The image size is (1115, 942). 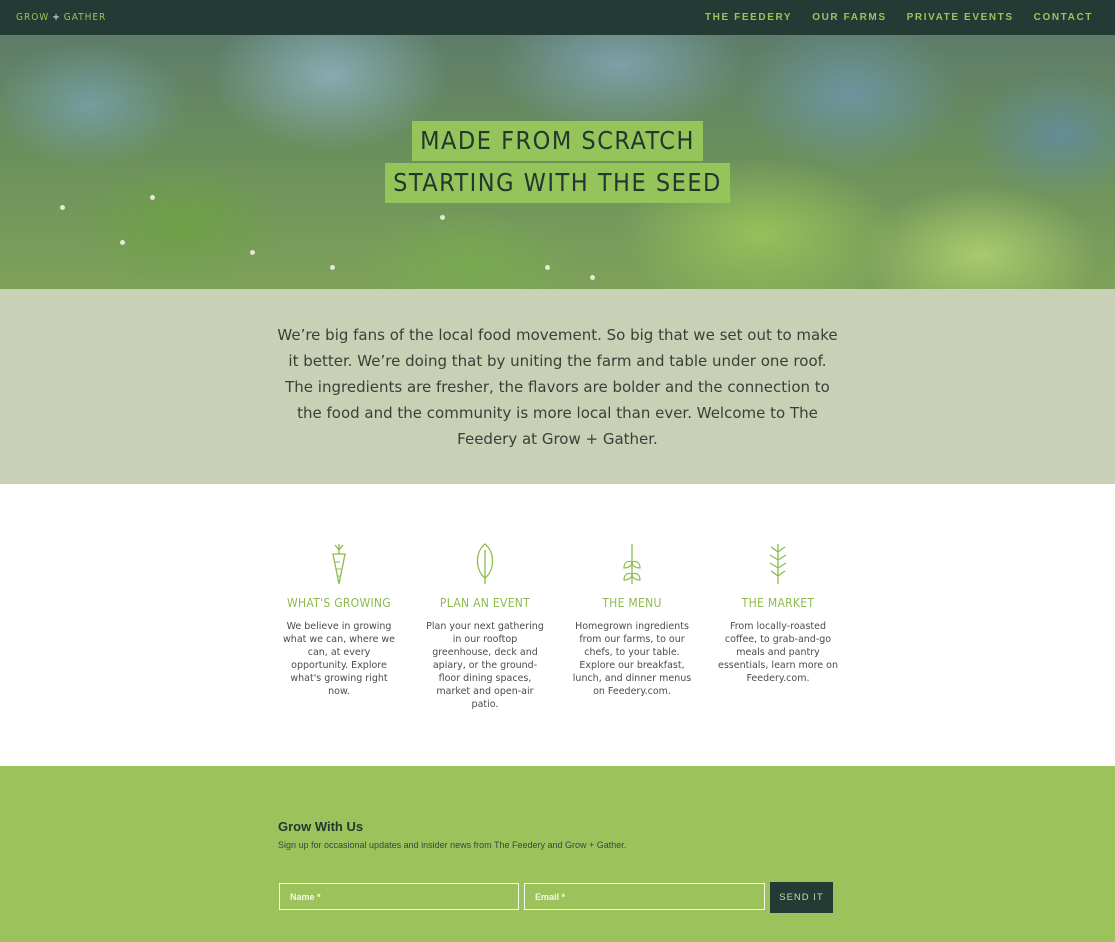 What do you see at coordinates (748, 17) in the screenshot?
I see `nav-link-the-feedery: THE FEEDERY` at bounding box center [748, 17].